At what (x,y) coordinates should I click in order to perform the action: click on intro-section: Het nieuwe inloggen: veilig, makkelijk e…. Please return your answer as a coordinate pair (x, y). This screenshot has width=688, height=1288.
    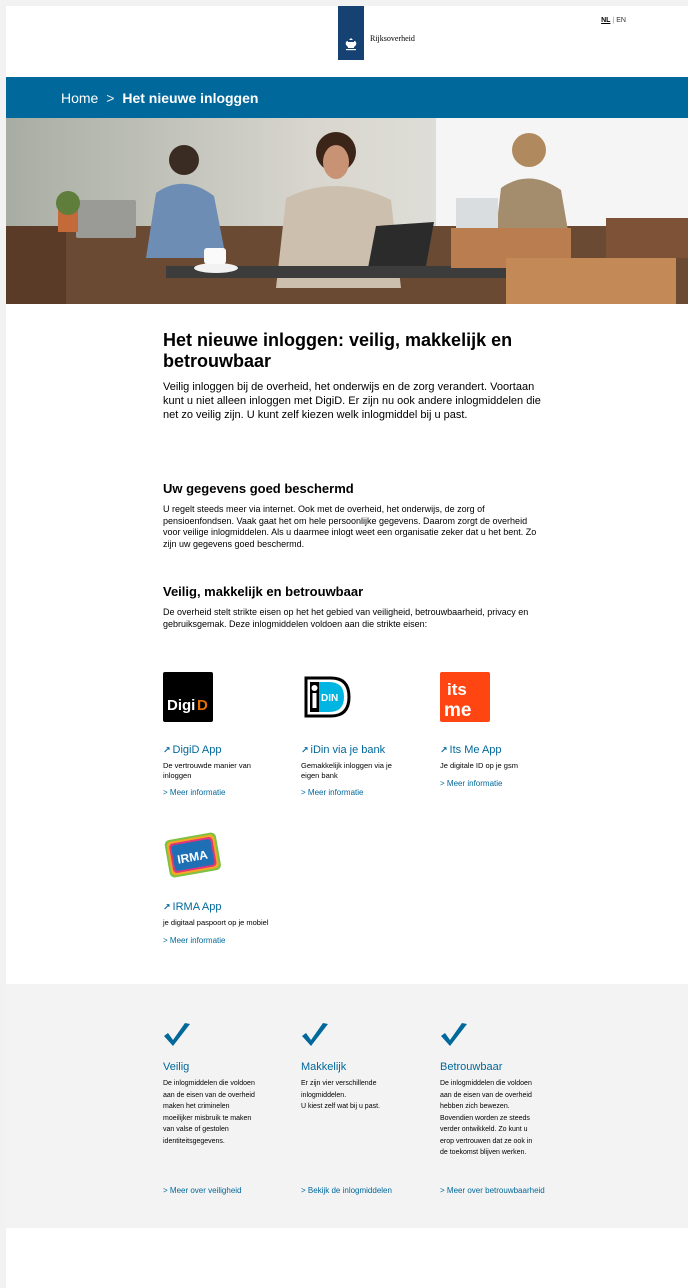
    Looking at the image, I should click on (353, 376).